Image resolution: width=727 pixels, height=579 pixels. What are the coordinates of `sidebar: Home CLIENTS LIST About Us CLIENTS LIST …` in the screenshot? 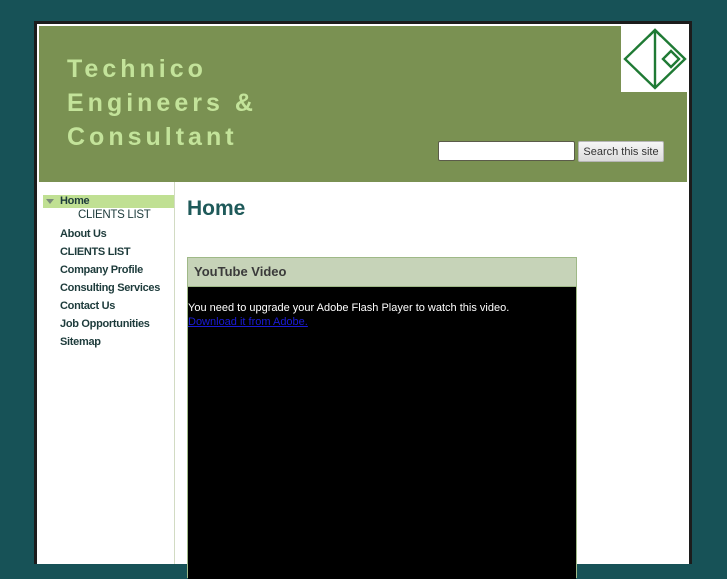 It's located at (106, 373).